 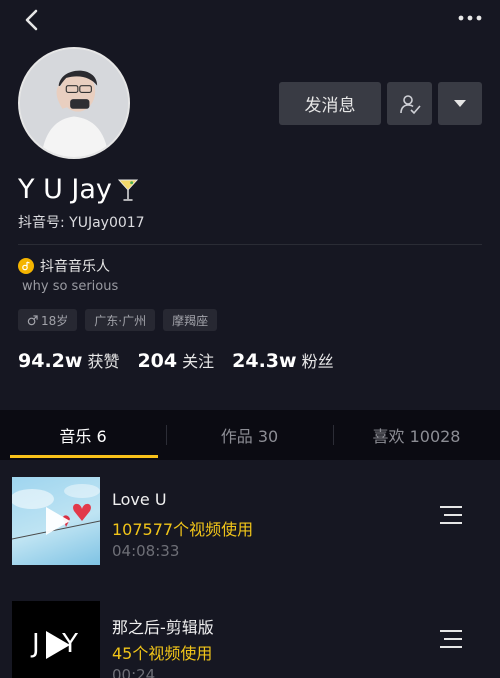 I want to click on tag-list: 18岁 广东·广州 摩羯座, so click(x=118, y=320).